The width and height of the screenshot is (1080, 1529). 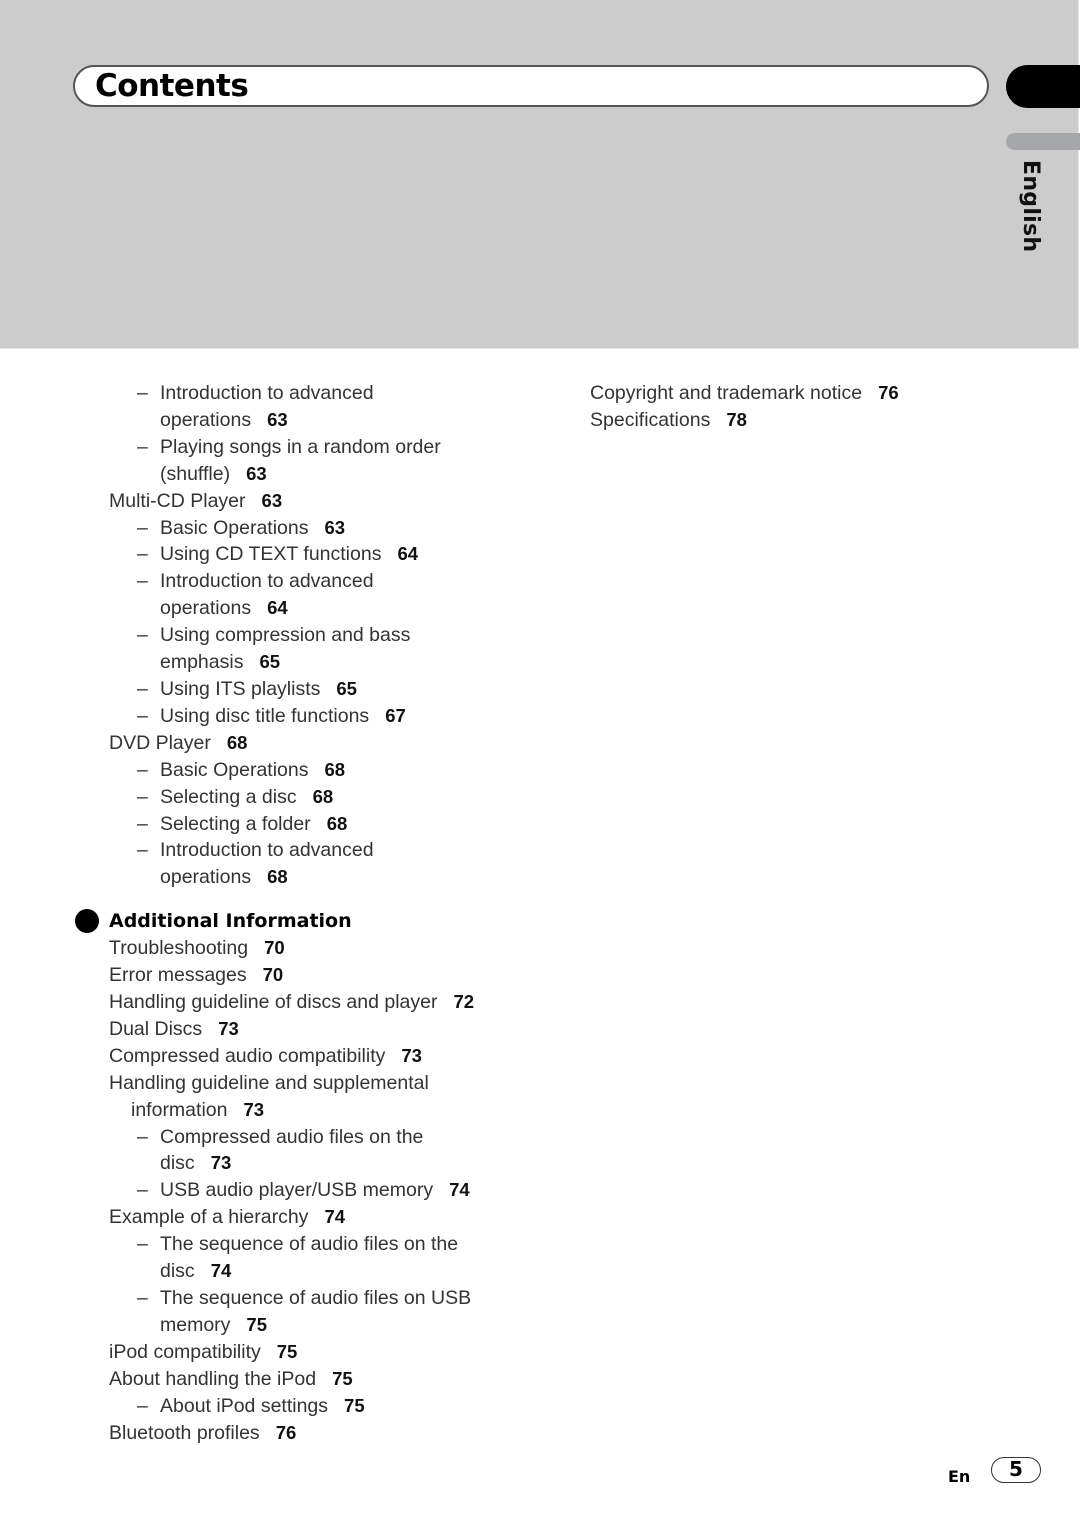 What do you see at coordinates (230, 921) in the screenshot?
I see `section-title: Additional Information` at bounding box center [230, 921].